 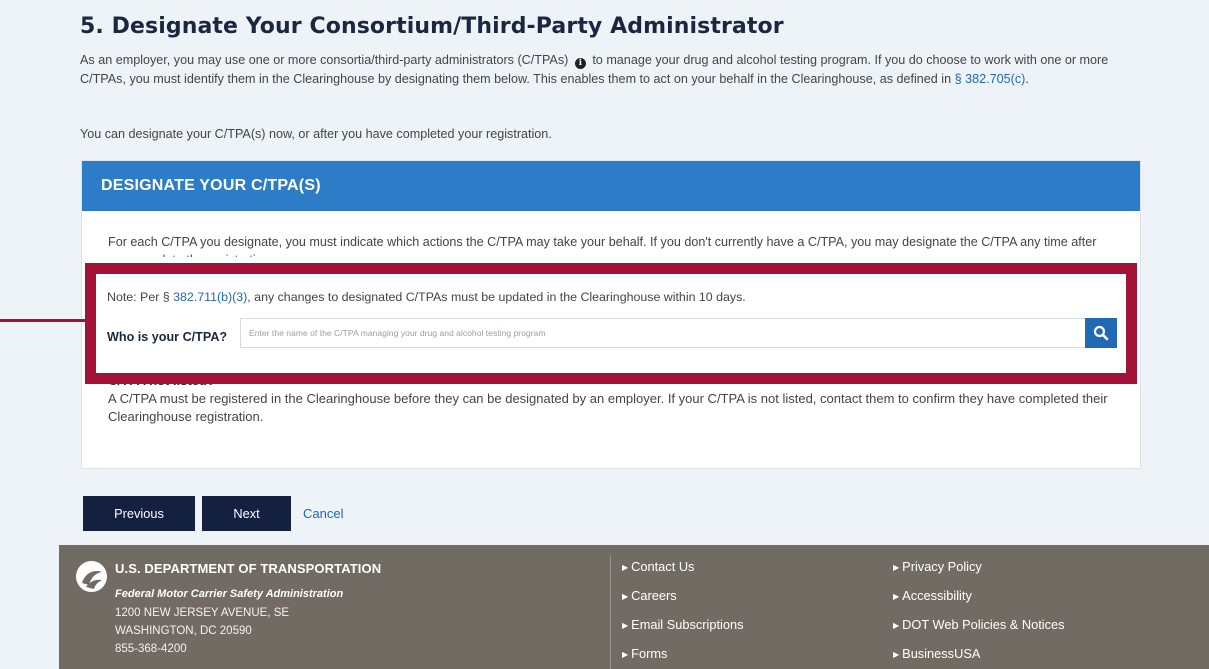 What do you see at coordinates (91, 576) in the screenshot?
I see `dot-logo-icon` at bounding box center [91, 576].